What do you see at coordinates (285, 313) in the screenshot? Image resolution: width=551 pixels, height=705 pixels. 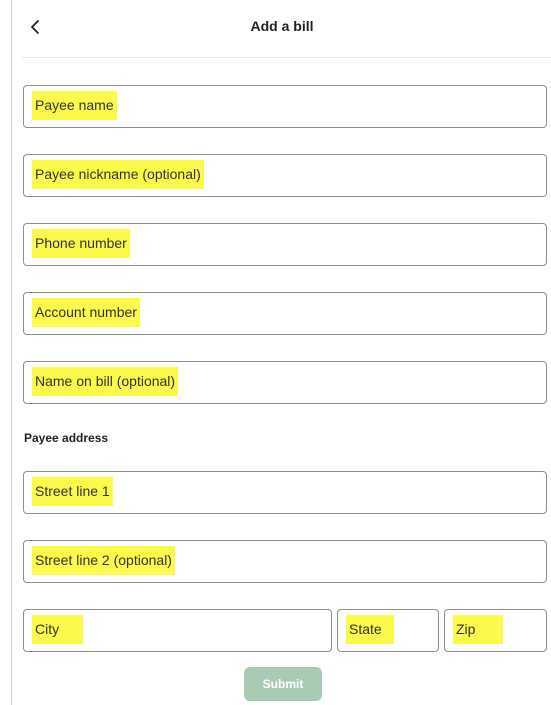 I see `account-number-field: Account number` at bounding box center [285, 313].